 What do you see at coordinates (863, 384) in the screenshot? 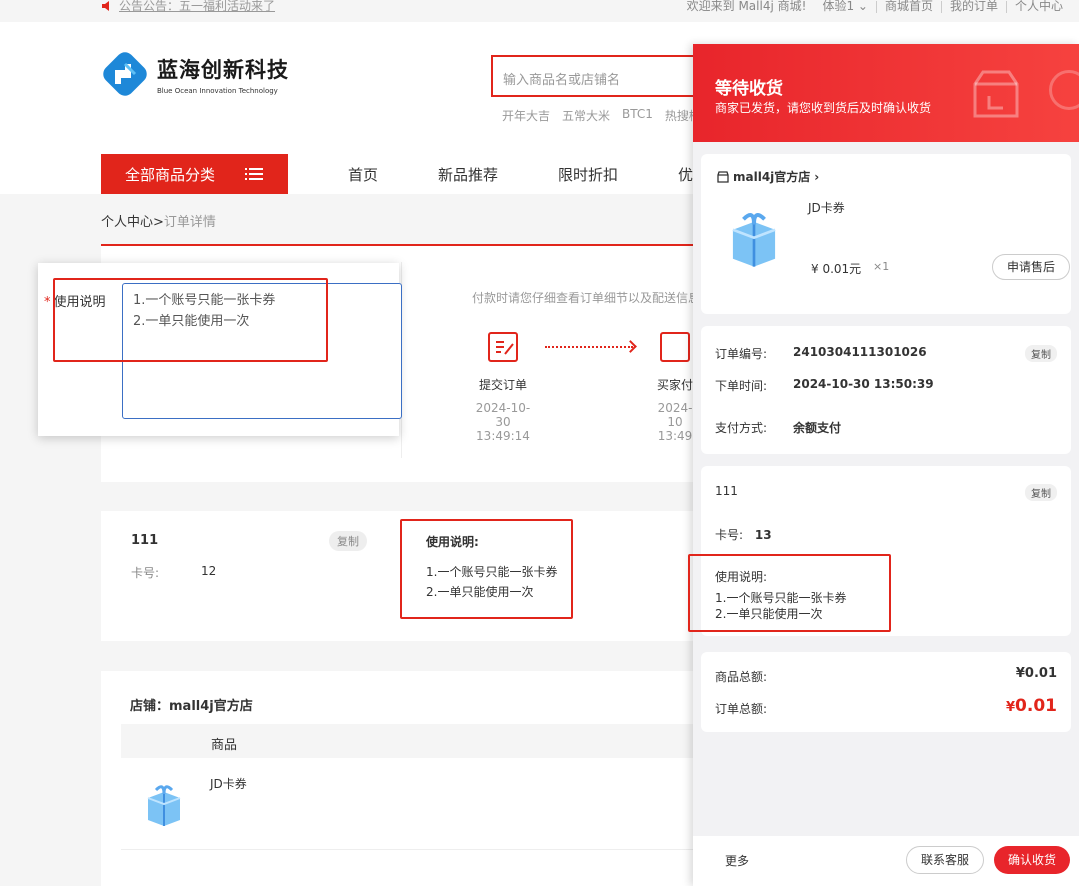
I see `order-time-value: 2024-10-30 13:50:39` at bounding box center [863, 384].